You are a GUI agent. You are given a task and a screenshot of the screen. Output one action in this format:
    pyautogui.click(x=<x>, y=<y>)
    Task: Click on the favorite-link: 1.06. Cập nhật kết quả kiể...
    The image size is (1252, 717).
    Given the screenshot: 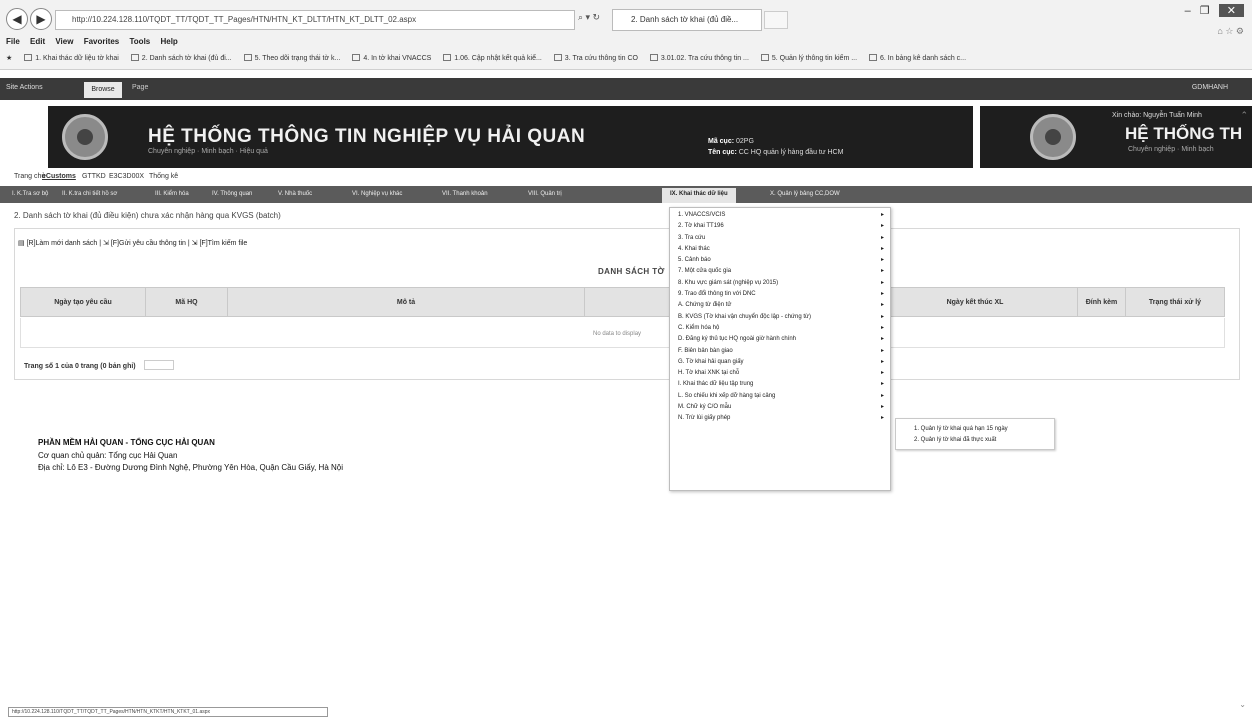 What is the action you would take?
    pyautogui.click(x=492, y=58)
    